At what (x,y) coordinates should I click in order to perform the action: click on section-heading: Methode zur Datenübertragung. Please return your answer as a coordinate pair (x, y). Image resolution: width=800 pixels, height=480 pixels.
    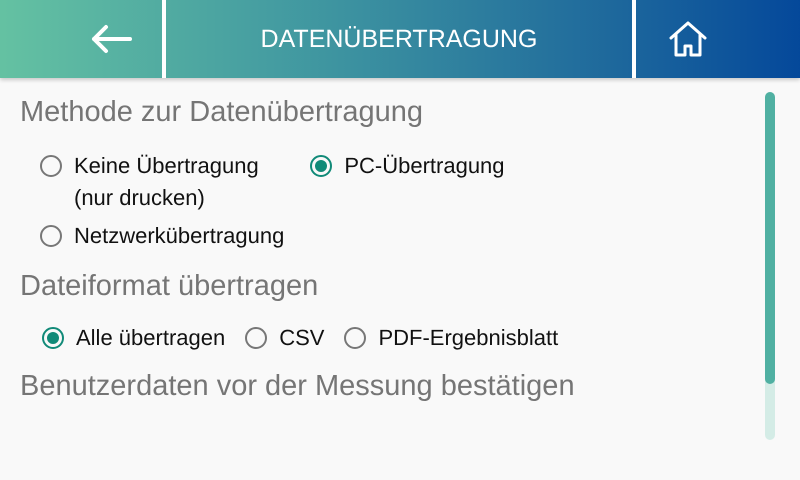
    Looking at the image, I should click on (222, 112).